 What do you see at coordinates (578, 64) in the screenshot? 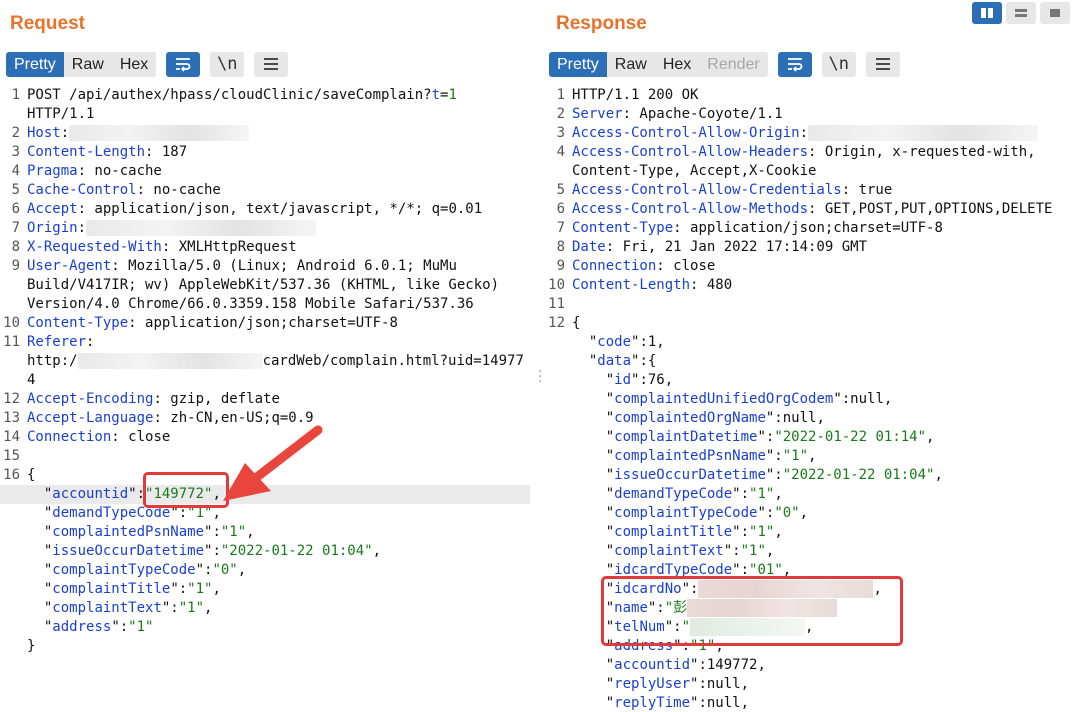
I see `response-tab-pretty: Pretty` at bounding box center [578, 64].